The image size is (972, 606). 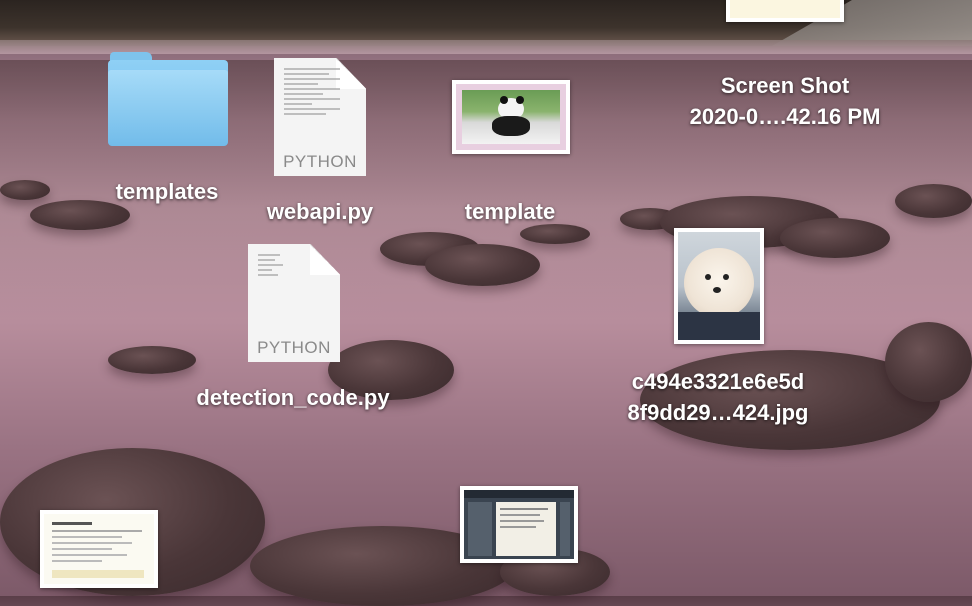 I want to click on desktop-item-dog-jpg: c494e3321e6e5d 8f9dd29…424.jpg, so click(x=718, y=330).